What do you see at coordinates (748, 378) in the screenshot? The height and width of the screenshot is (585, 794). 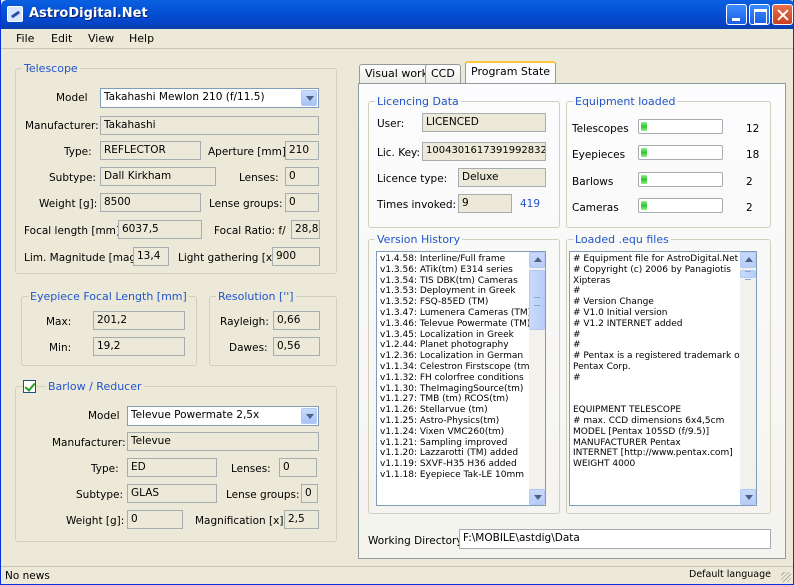 I see `equ-files-scrollbar` at bounding box center [748, 378].